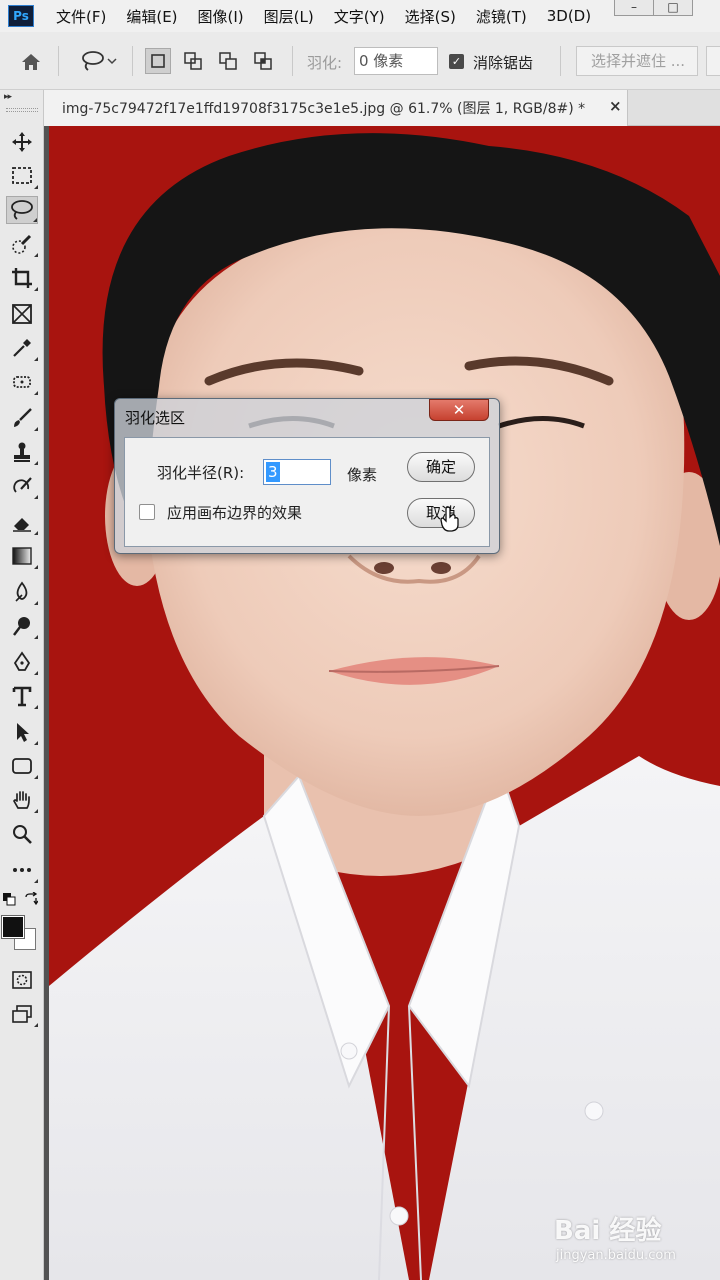 The height and width of the screenshot is (1280, 720). What do you see at coordinates (615, 106) in the screenshot?
I see `close-document-icon: ×` at bounding box center [615, 106].